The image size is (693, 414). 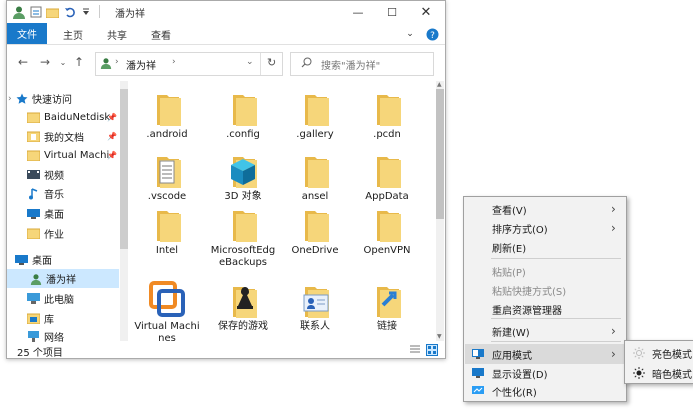 I want to click on file-item: .gallery, so click(x=315, y=115).